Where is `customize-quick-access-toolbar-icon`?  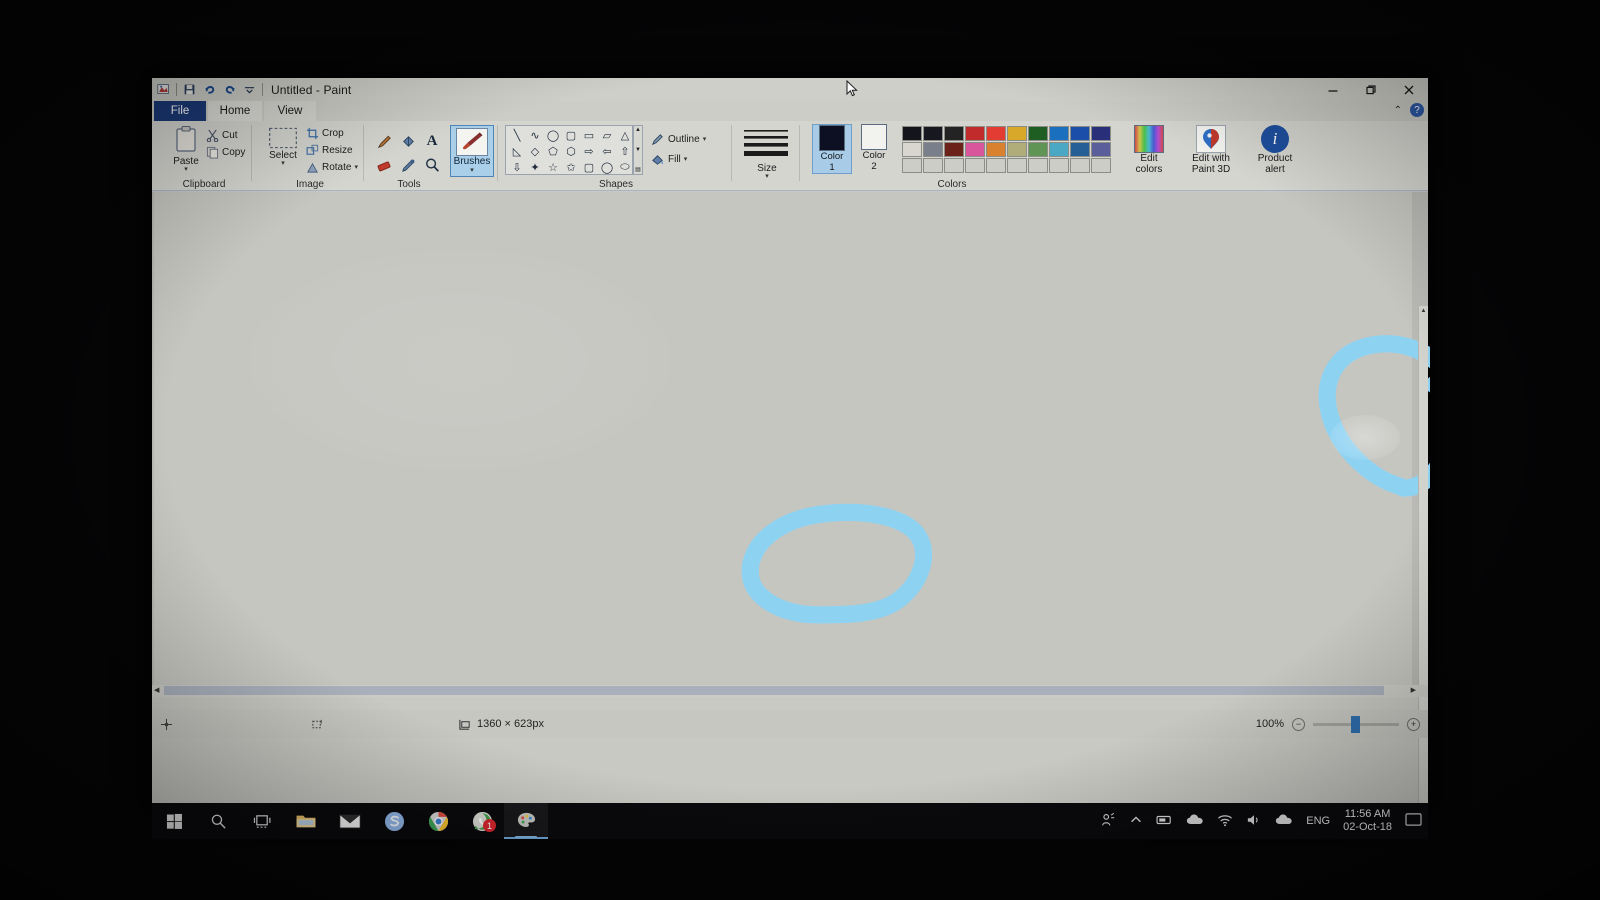
customize-quick-access-toolbar-icon is located at coordinates (249, 89).